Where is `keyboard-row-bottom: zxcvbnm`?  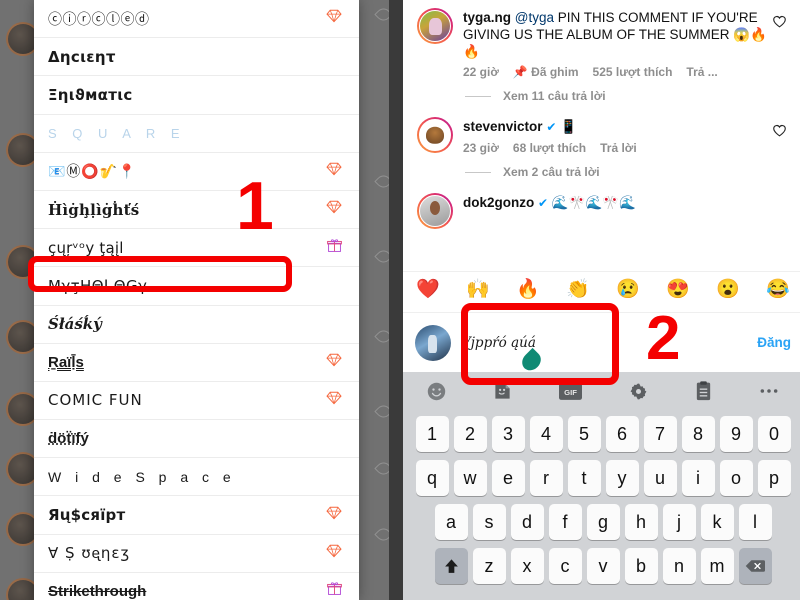
keyboard-row-bottom: zxcvbnm is located at coordinates (603, 566).